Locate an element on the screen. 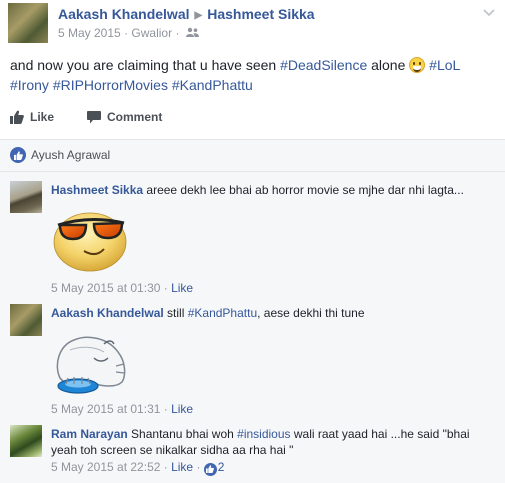 The image size is (505, 483). chevron-down-icon is located at coordinates (489, 13).